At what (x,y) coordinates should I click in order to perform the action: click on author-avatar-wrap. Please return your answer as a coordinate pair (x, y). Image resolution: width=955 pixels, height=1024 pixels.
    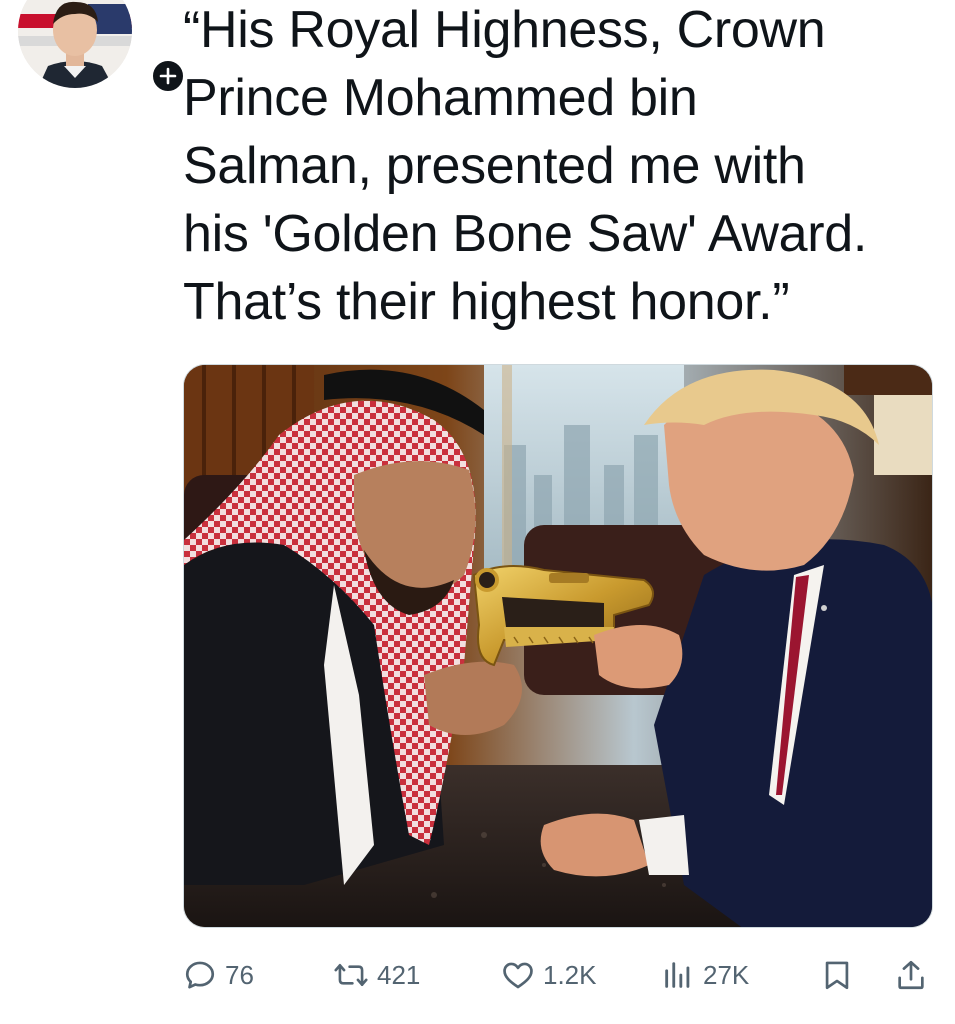
    Looking at the image, I should click on (102, 47).